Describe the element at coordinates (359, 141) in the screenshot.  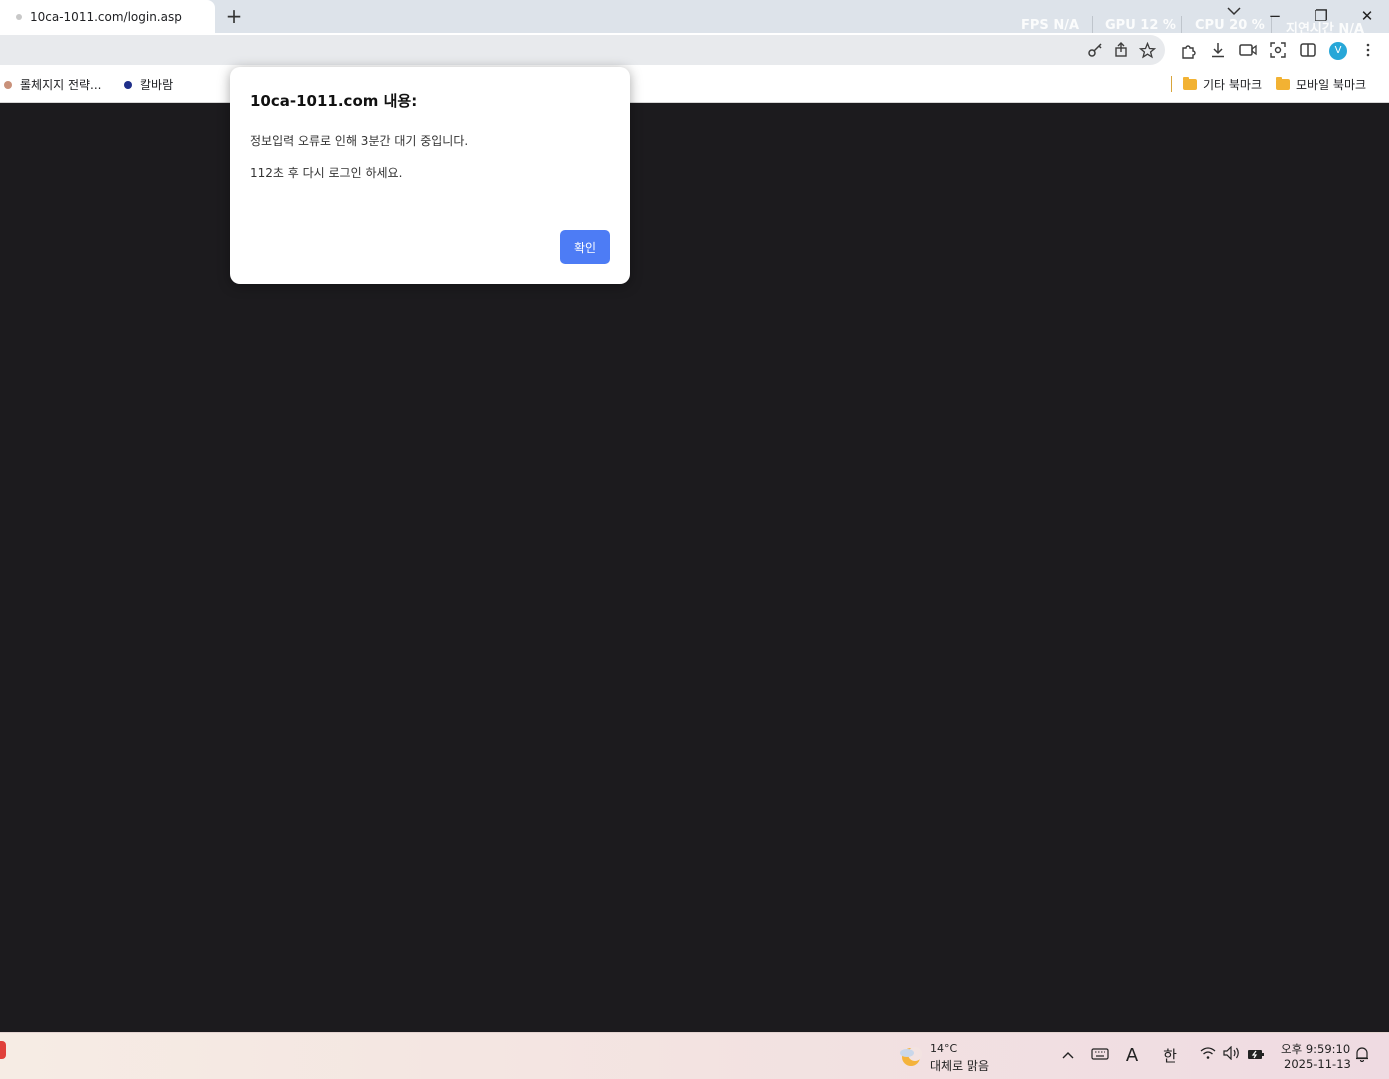
I see `dialog-message-line1: 정보입력 오류로 인해 3분간 대기 중입니다.` at that location.